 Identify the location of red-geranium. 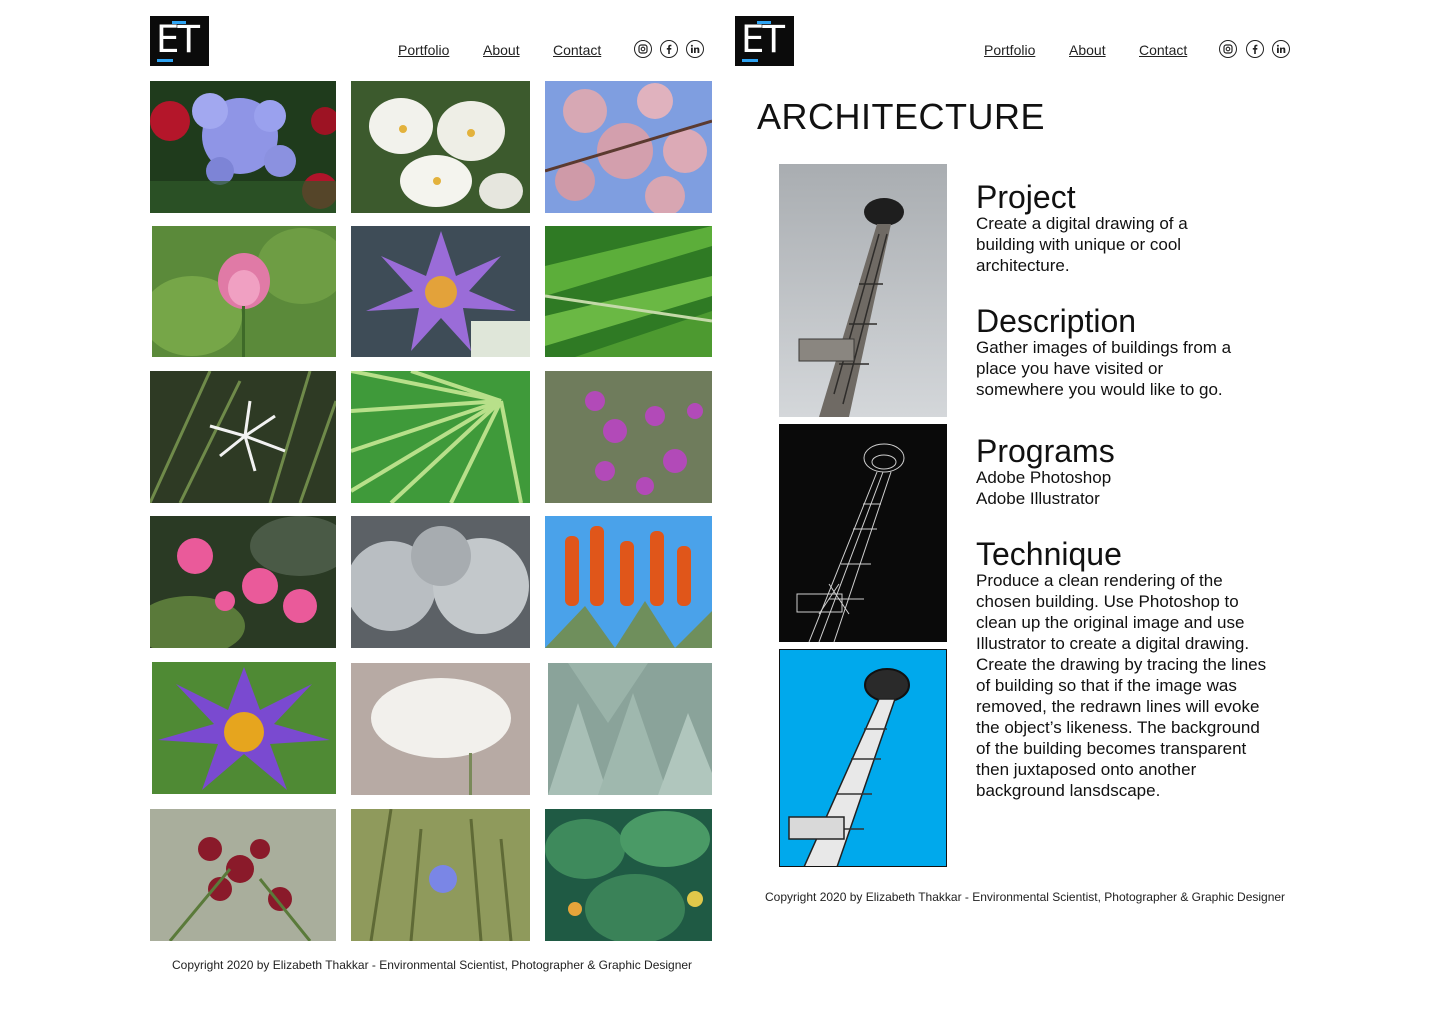
(243, 875).